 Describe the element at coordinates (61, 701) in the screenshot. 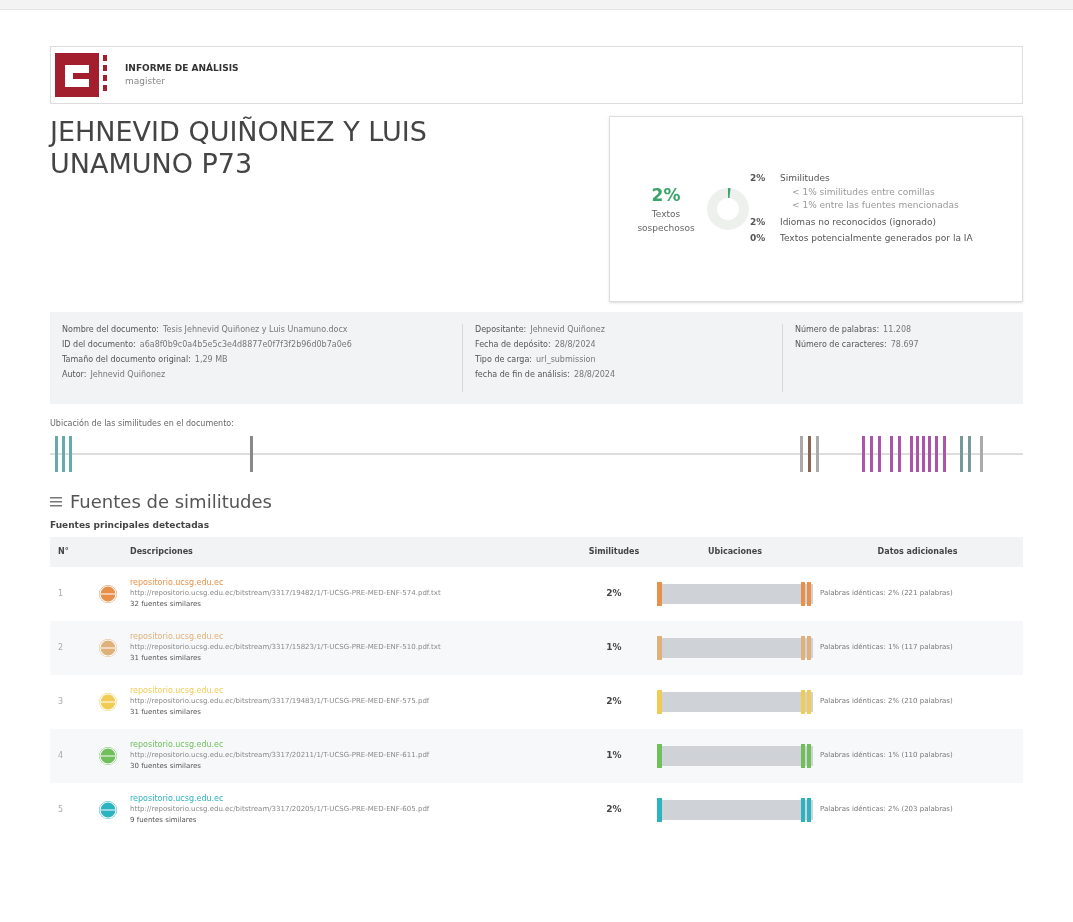

I see `row-number: 3` at that location.